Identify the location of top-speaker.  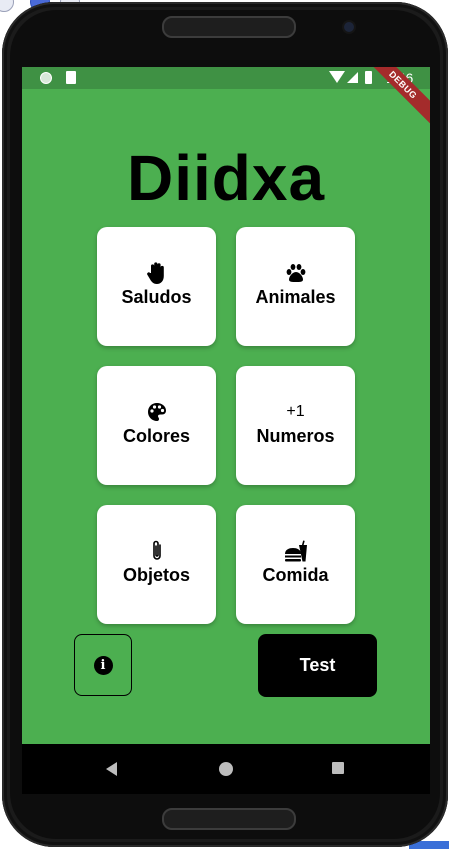
(229, 27).